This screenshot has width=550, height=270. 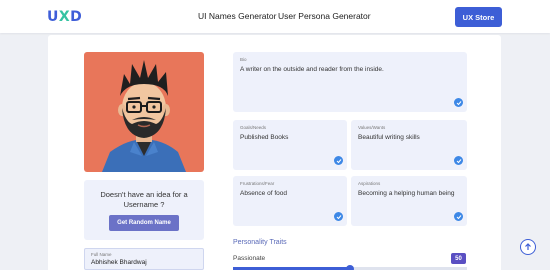 I want to click on ux-store-button: UX Store, so click(x=478, y=17).